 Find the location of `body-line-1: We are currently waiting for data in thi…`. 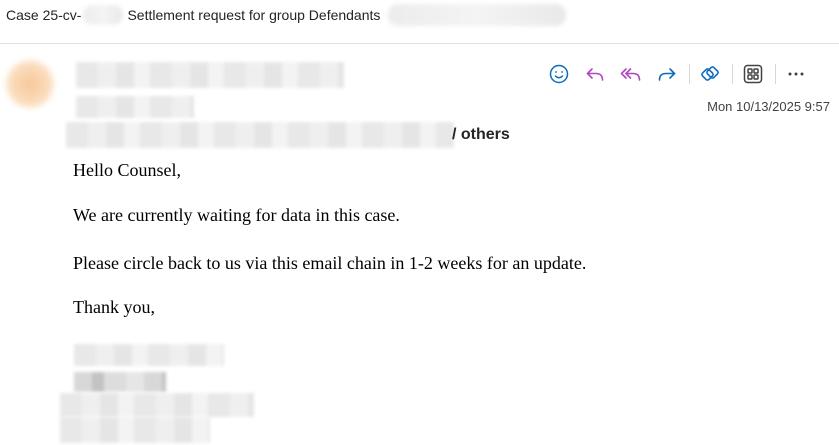

body-line-1: We are currently waiting for data in thi… is located at coordinates (236, 215).